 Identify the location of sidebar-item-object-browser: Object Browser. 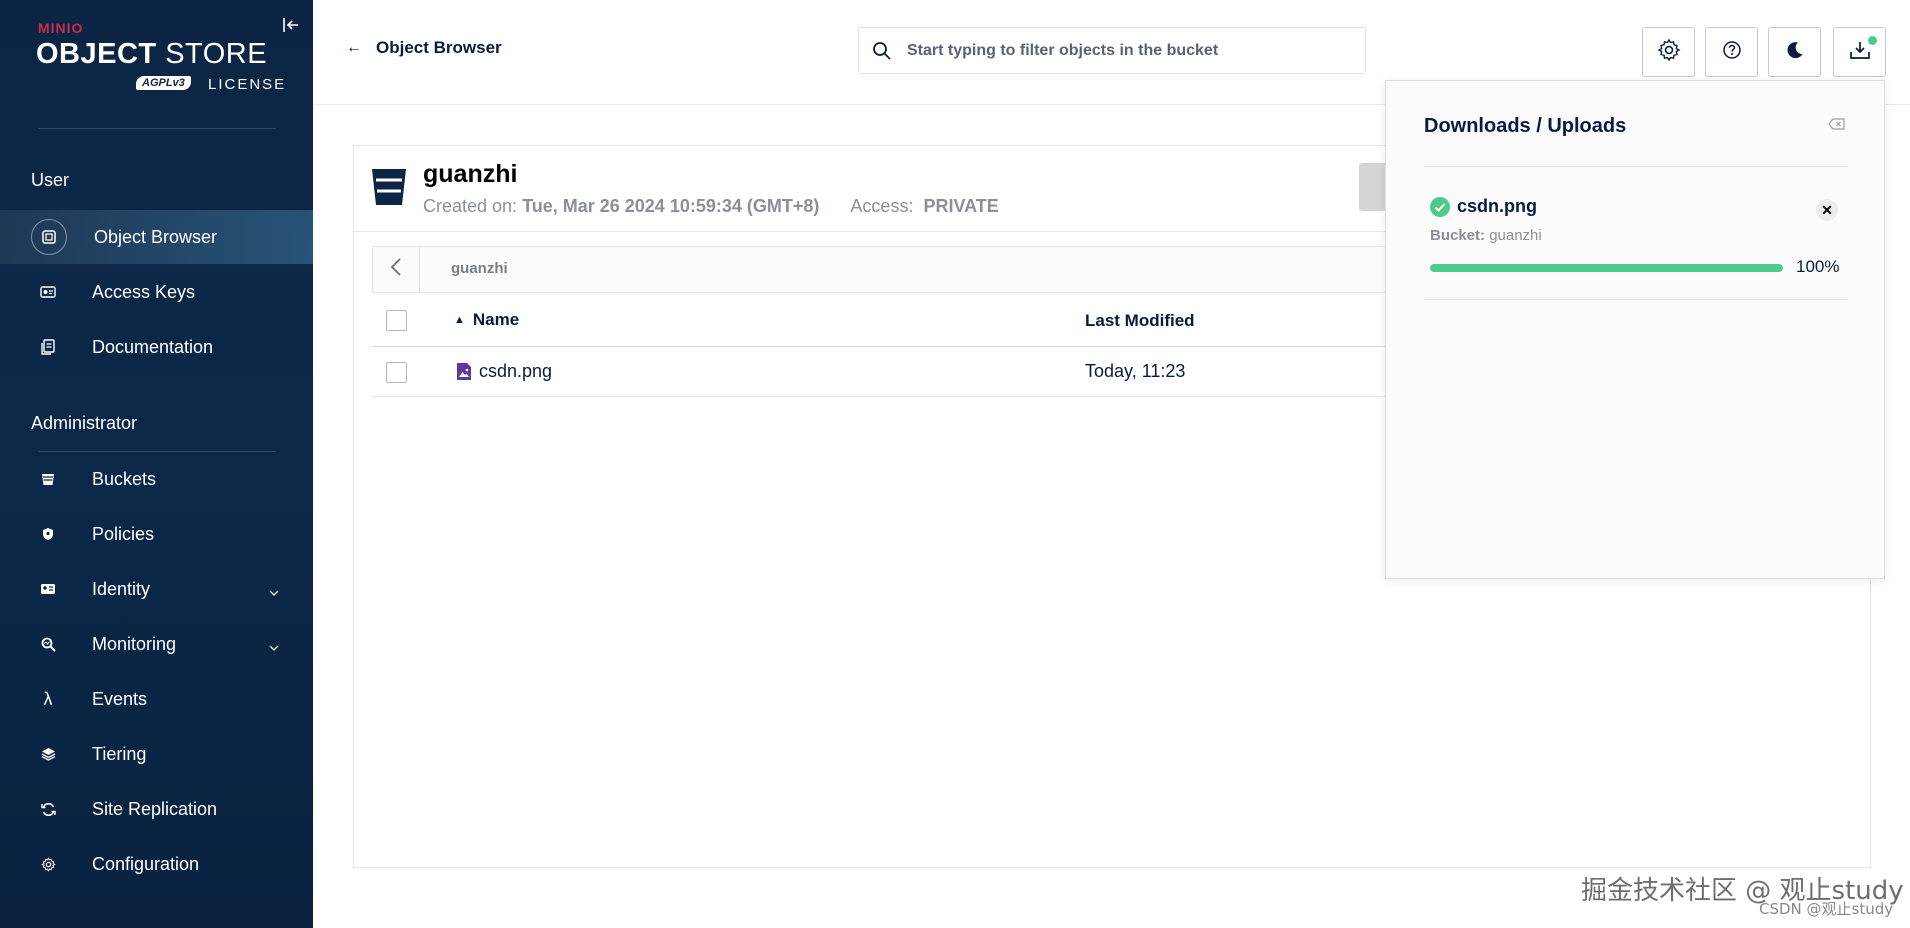
(156, 237).